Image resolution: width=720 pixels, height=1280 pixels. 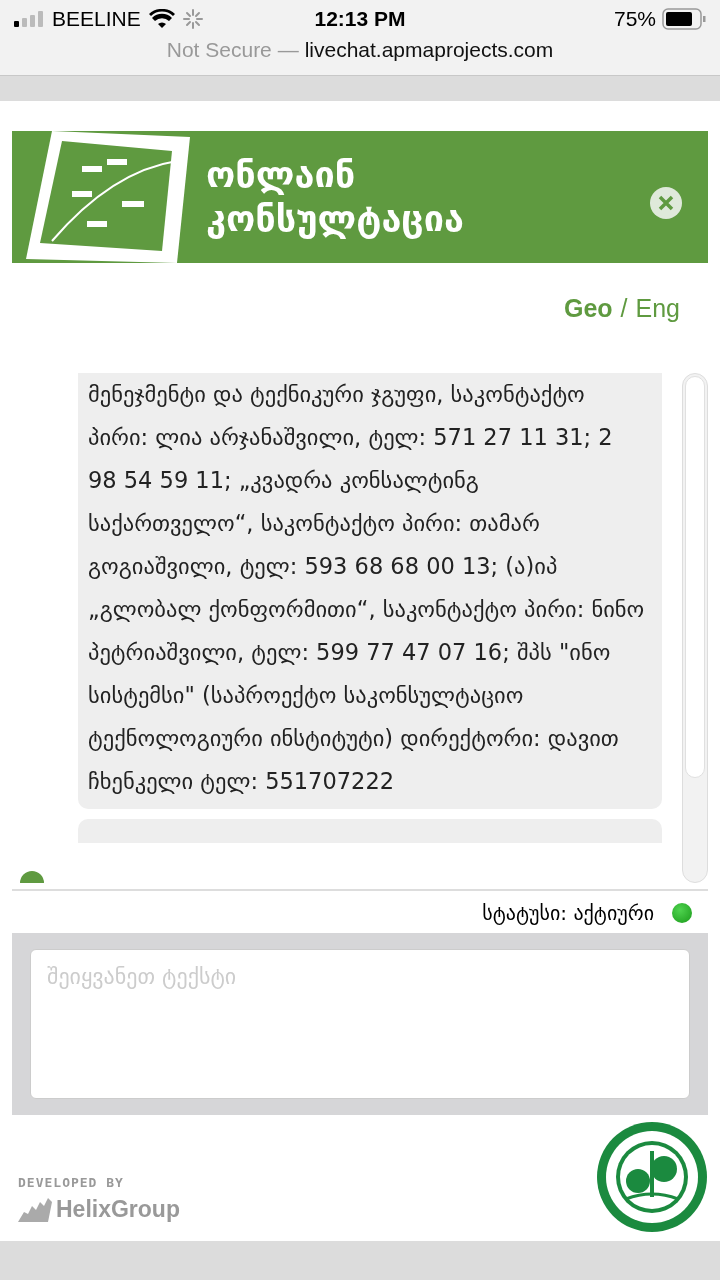 I want to click on status-label: სტატუსი: აქტიური, so click(x=568, y=913).